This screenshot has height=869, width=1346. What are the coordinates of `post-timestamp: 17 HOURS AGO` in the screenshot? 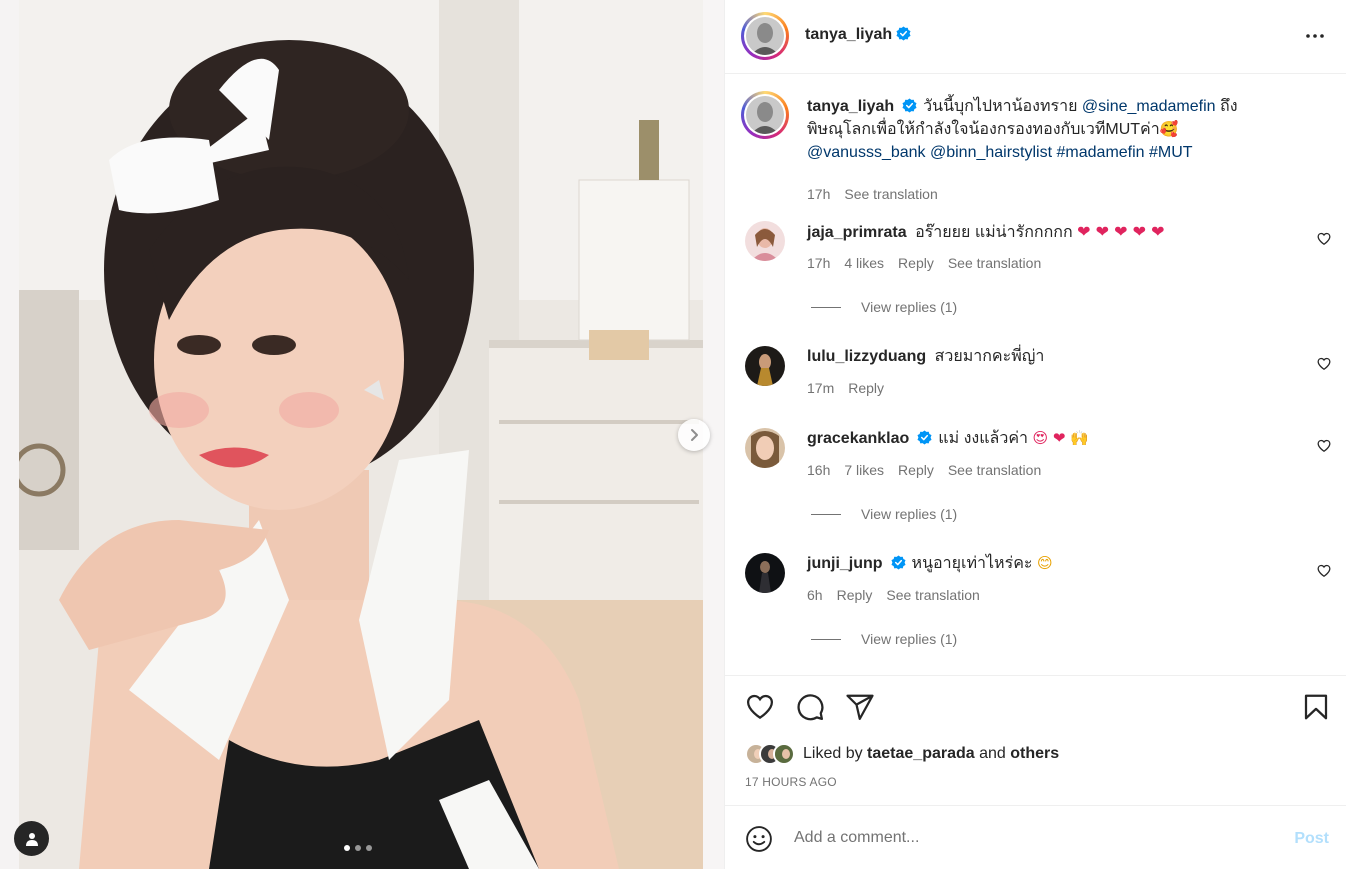 It's located at (791, 782).